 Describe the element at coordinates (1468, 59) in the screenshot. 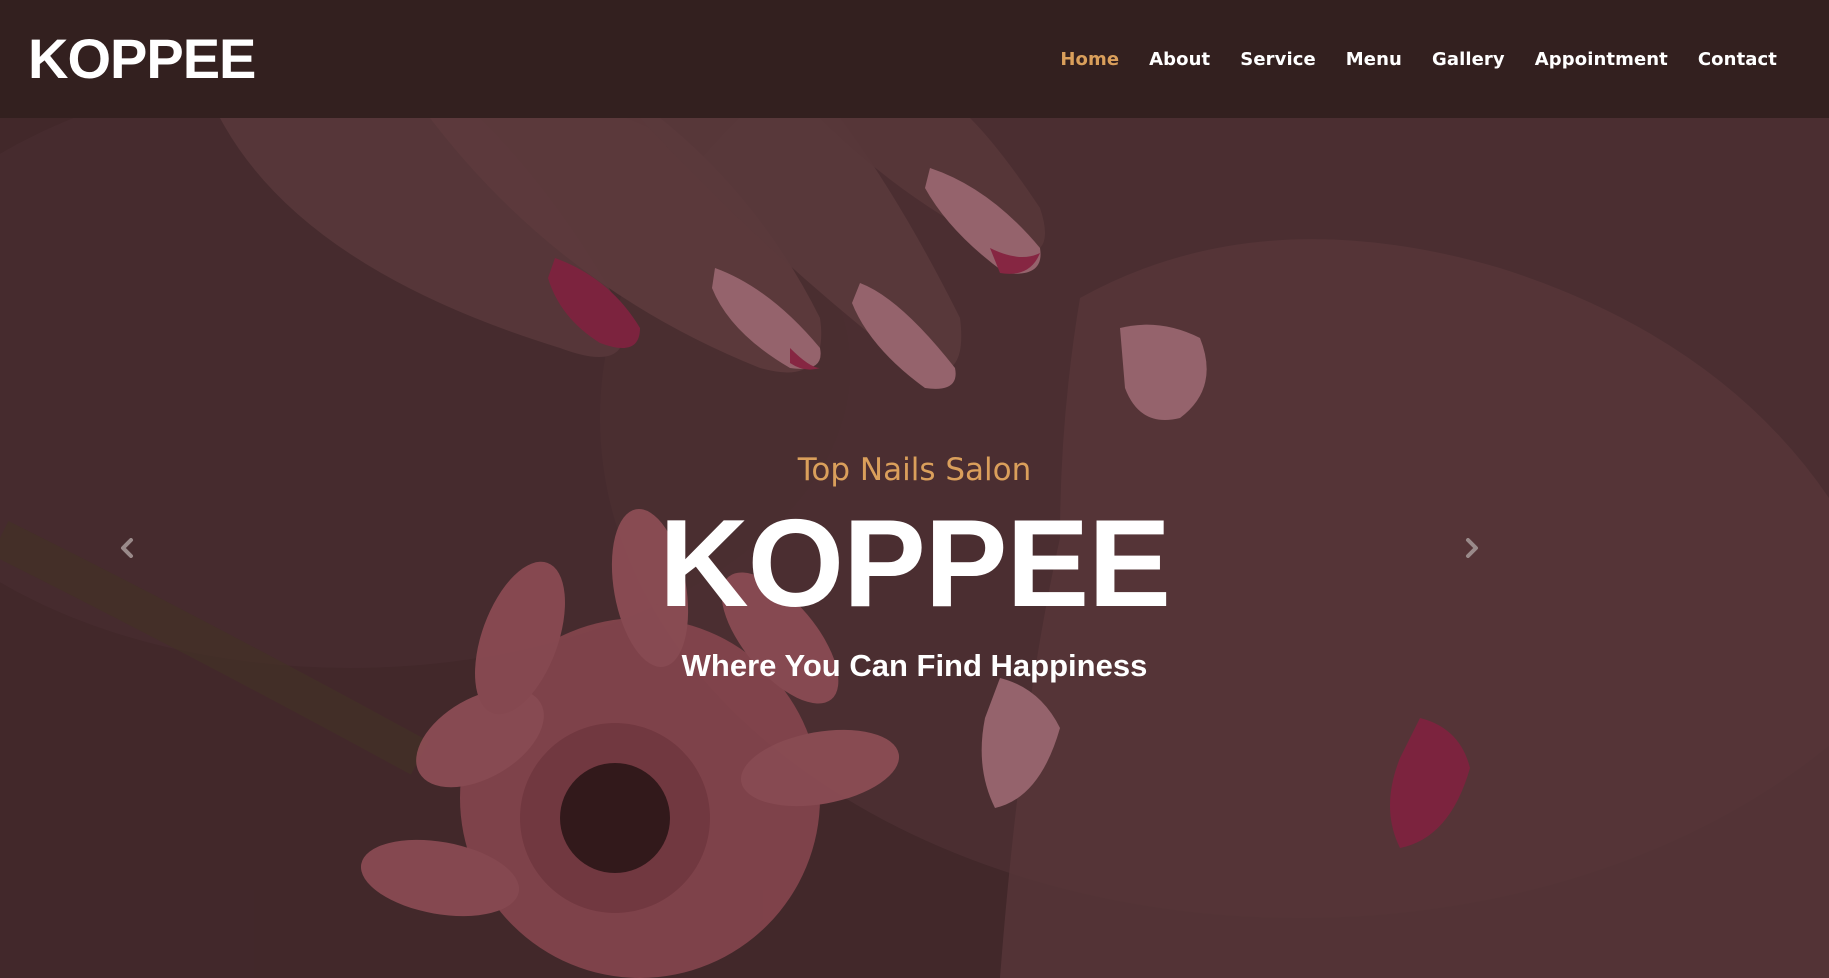

I see `nav-link-gallery: Gallery` at that location.